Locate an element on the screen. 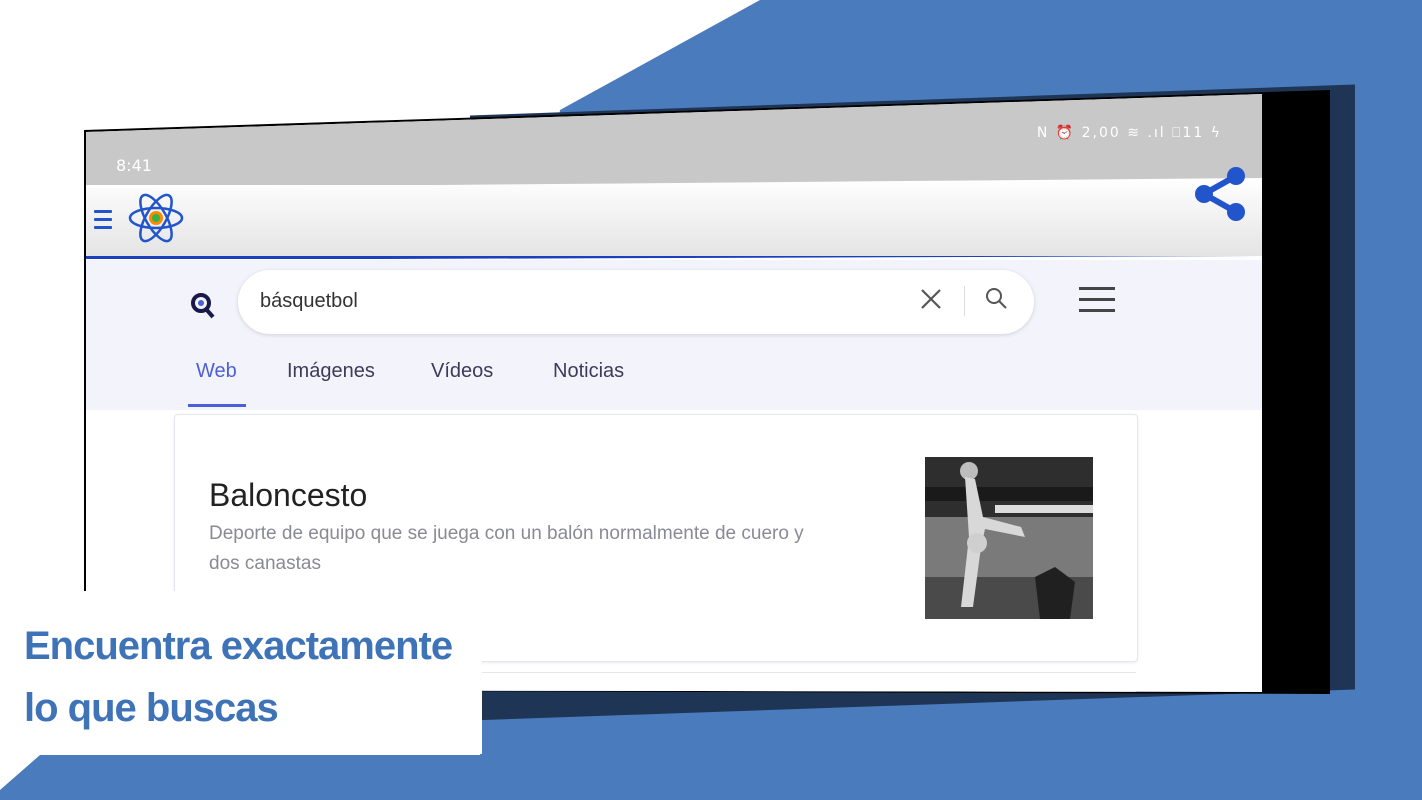 Image resolution: width=1422 pixels, height=800 pixels. status-time: 8:41 is located at coordinates (134, 165).